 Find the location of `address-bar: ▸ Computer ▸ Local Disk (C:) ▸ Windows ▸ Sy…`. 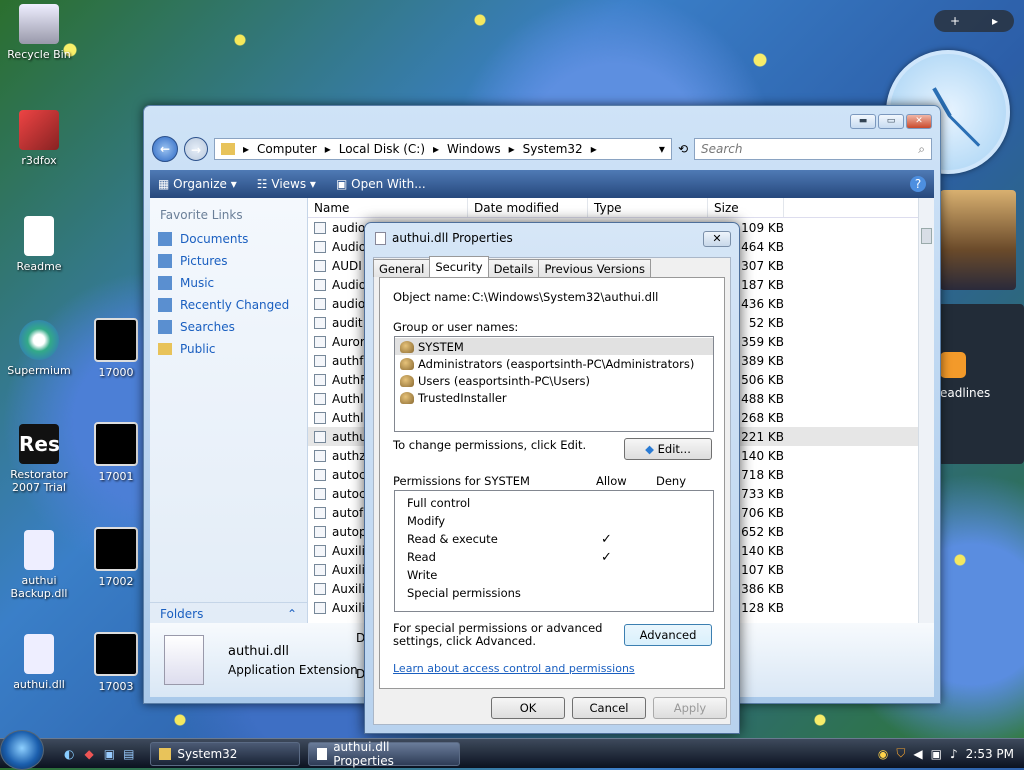

address-bar: ▸ Computer ▸ Local Disk (C:) ▸ Windows ▸ Sy… is located at coordinates (443, 149).